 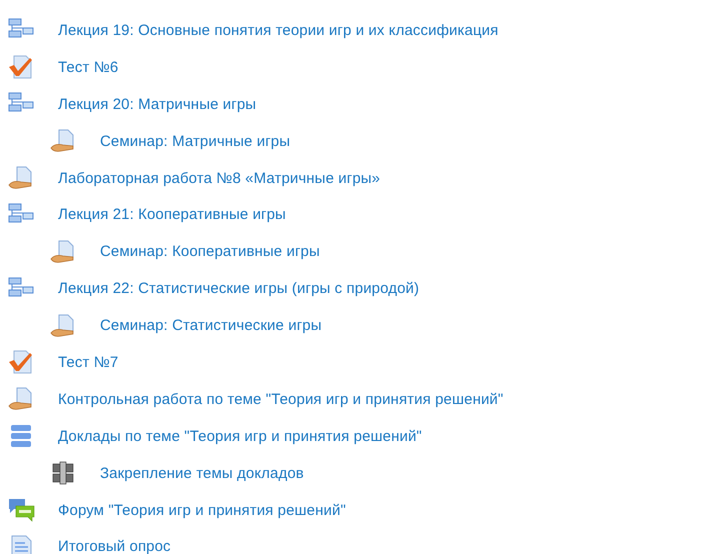 What do you see at coordinates (202, 473) in the screenshot?
I see `activity-link: Закрепление темы докладов` at bounding box center [202, 473].